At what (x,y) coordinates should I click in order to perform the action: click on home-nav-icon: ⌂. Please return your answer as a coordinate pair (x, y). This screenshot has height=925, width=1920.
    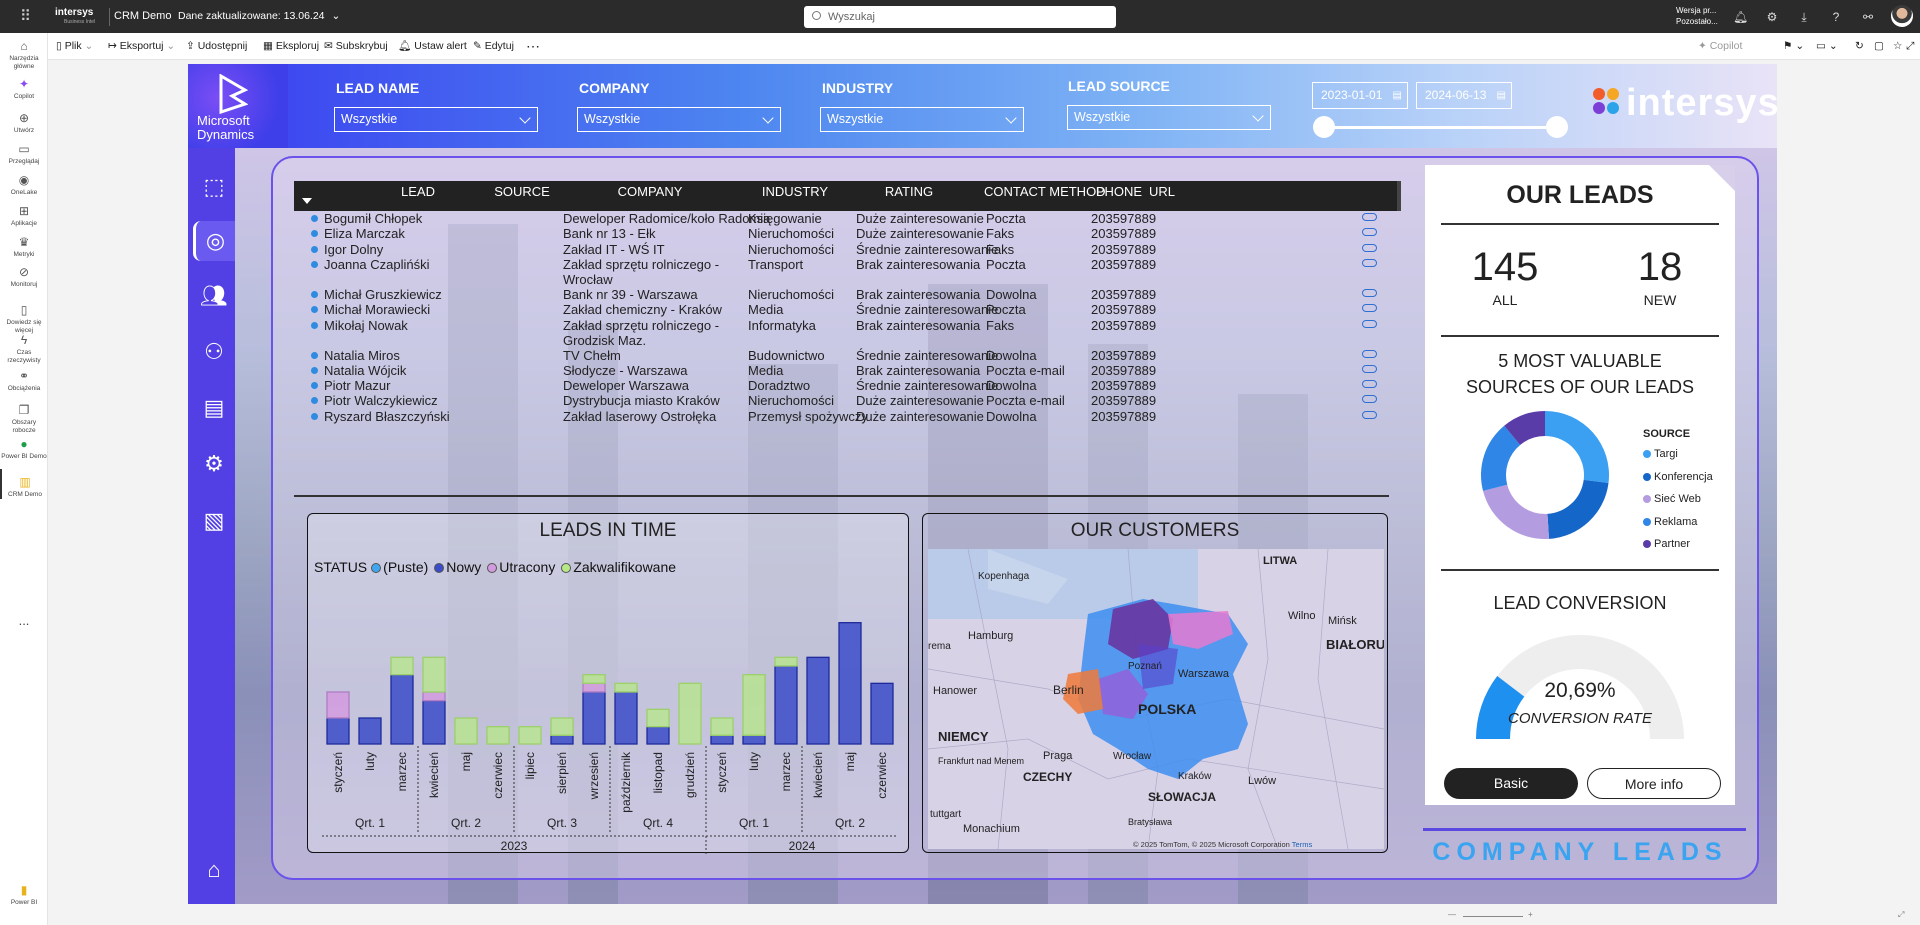
    Looking at the image, I should click on (214, 870).